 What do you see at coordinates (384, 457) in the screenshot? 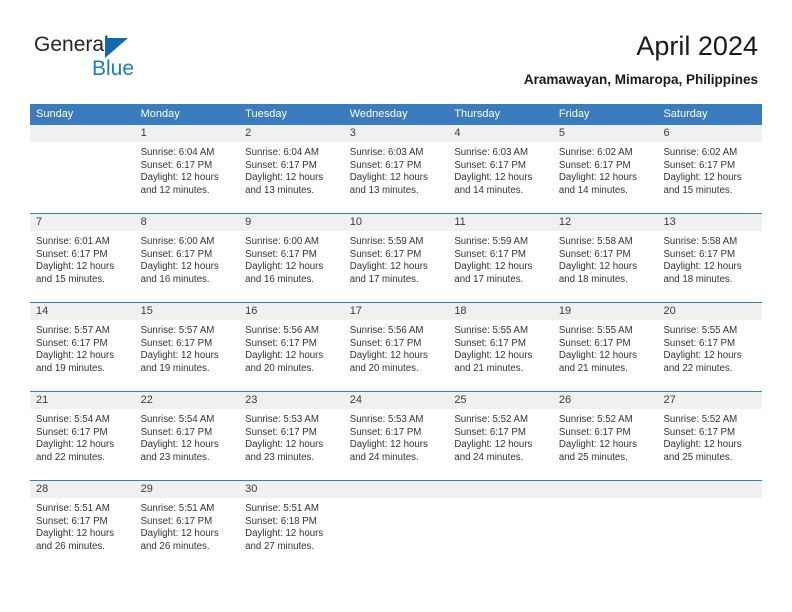
I see `day-detail-line: and 24 minutes.` at bounding box center [384, 457].